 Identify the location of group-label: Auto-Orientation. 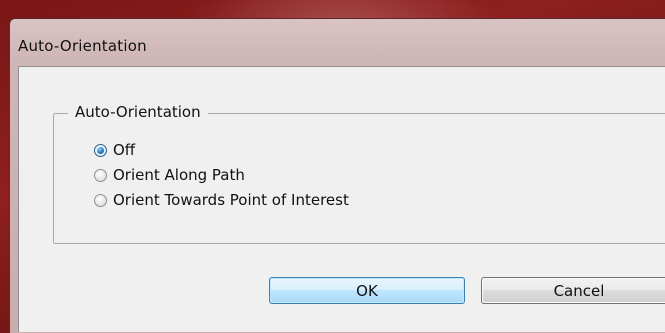
(138, 112).